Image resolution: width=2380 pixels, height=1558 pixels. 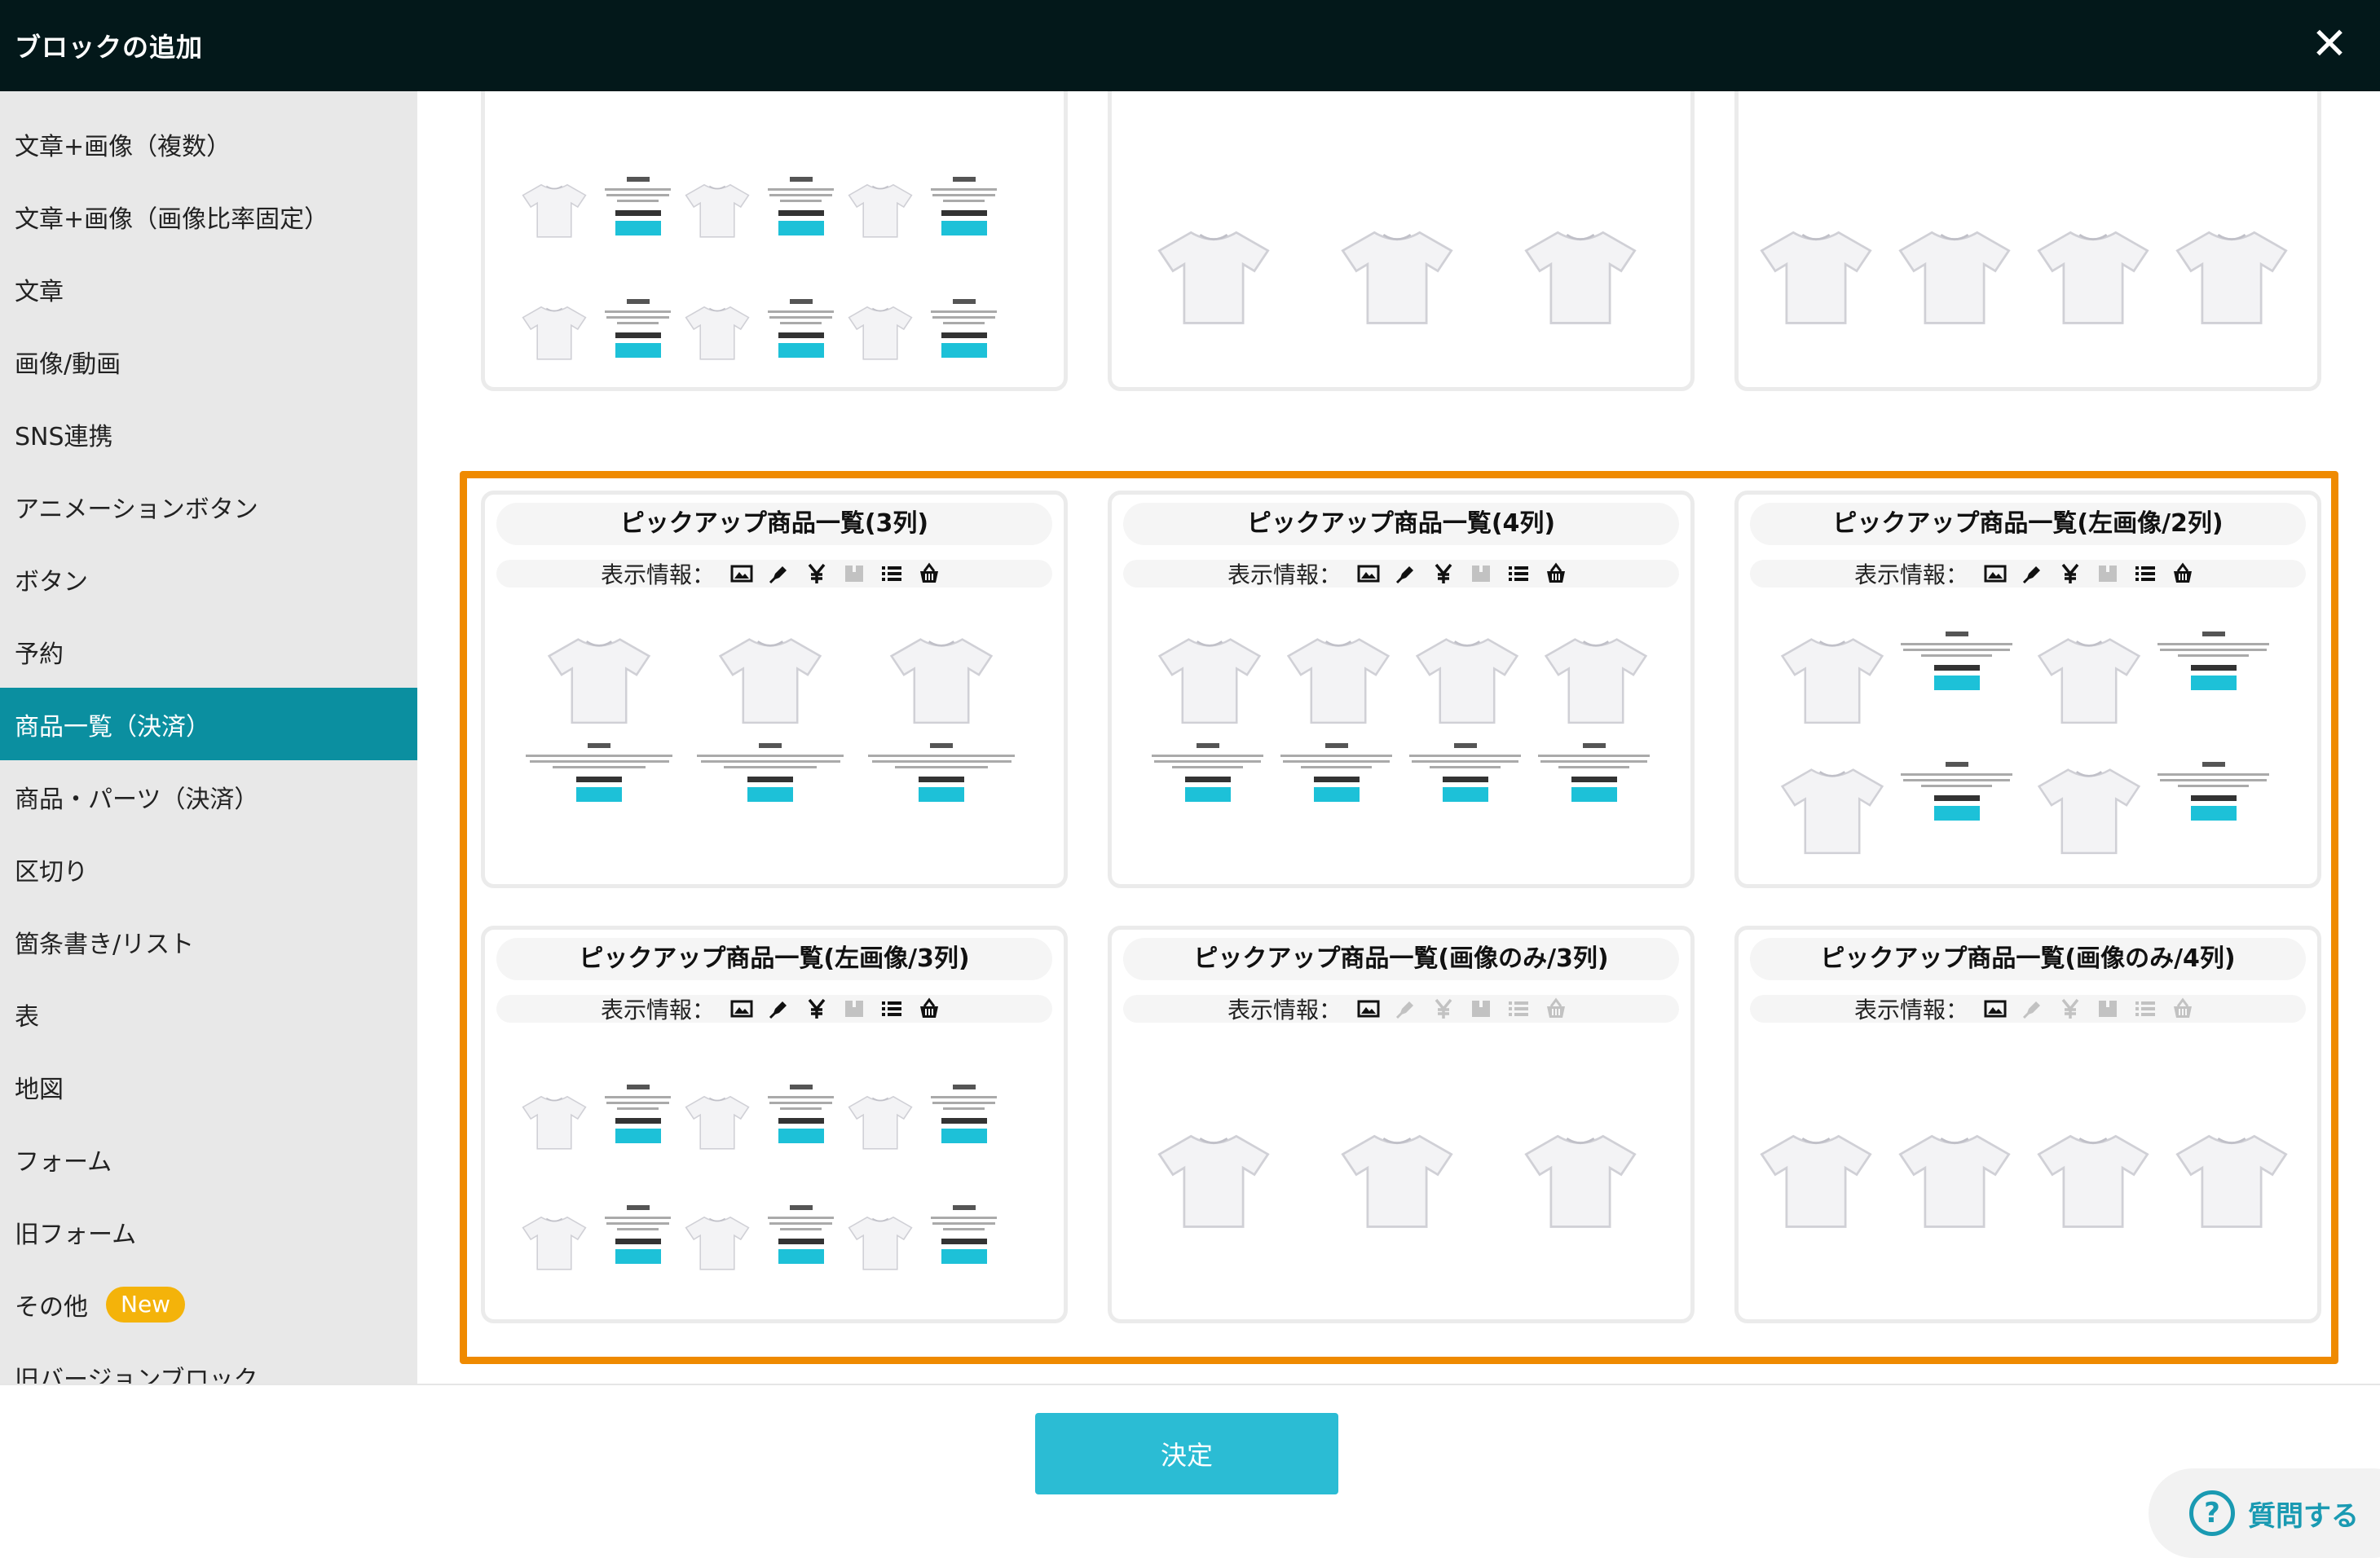 I want to click on sidebar-item-label: 地図, so click(x=39, y=1089).